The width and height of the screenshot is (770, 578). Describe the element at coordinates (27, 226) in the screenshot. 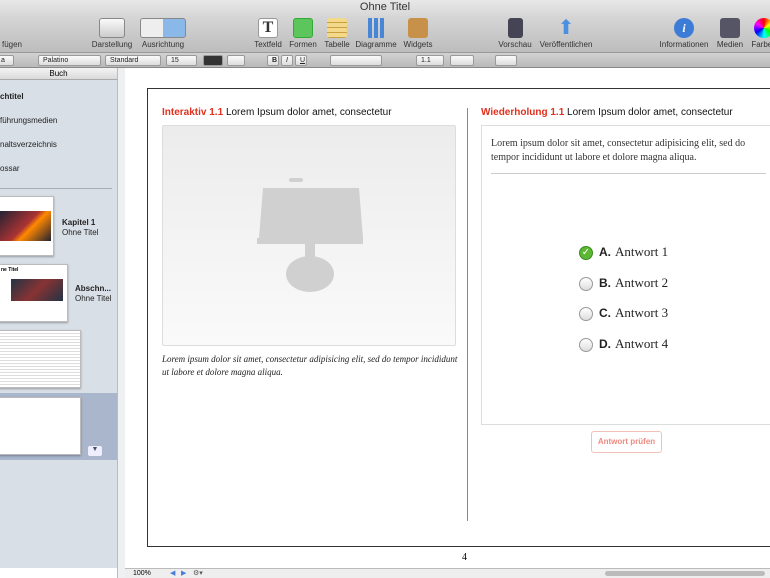

I see `chapter-thumbnail` at that location.